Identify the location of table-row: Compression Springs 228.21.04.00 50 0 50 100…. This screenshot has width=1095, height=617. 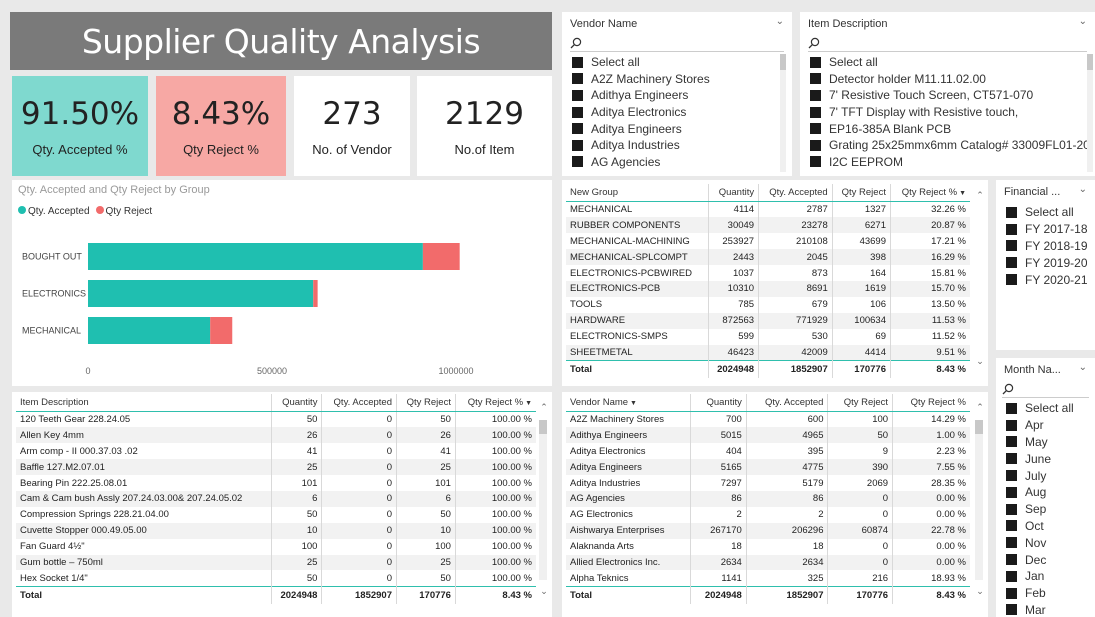
(276, 514).